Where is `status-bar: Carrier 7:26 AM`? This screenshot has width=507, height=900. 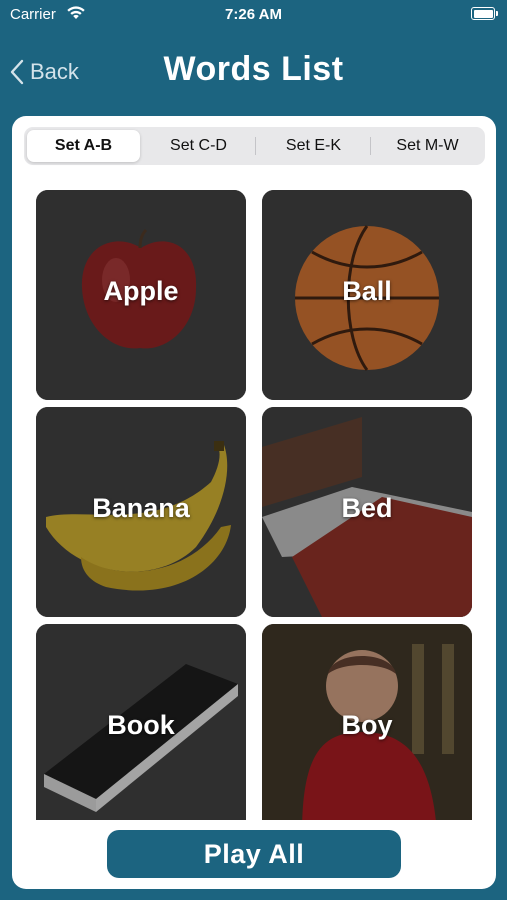 status-bar: Carrier 7:26 AM is located at coordinates (253, 15).